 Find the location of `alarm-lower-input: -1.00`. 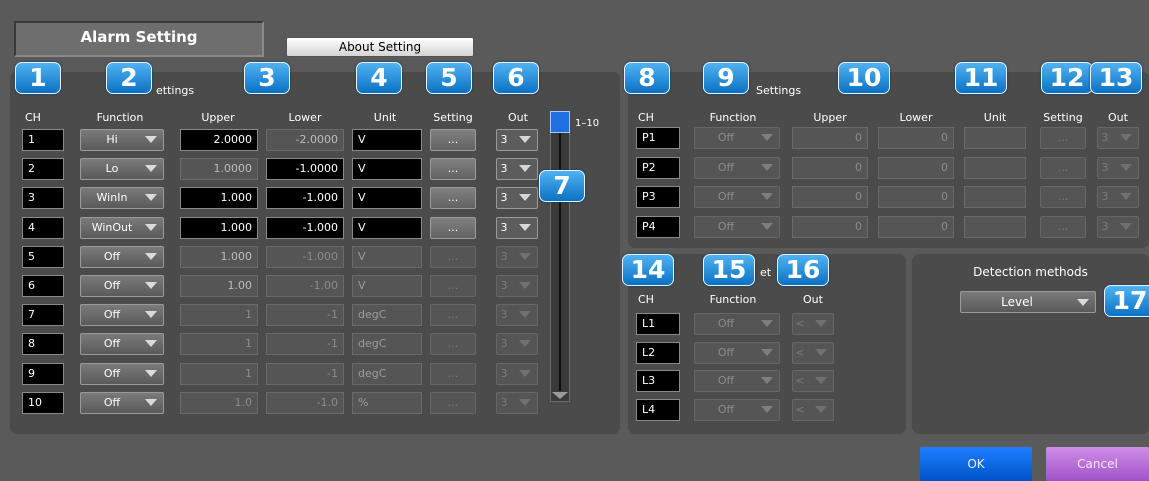

alarm-lower-input: -1.00 is located at coordinates (305, 286).